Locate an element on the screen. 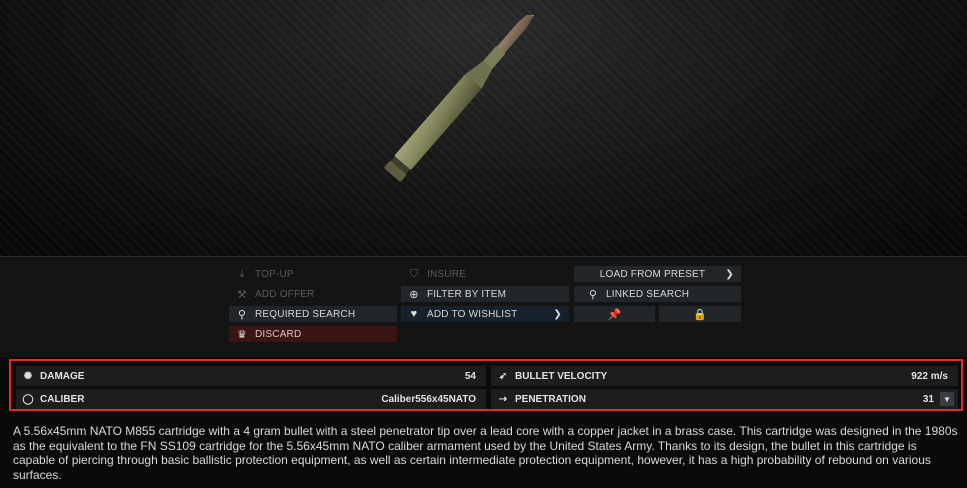 The image size is (967, 488). add-to-wishlist-label: ADD TO WISHLIST is located at coordinates (472, 314).